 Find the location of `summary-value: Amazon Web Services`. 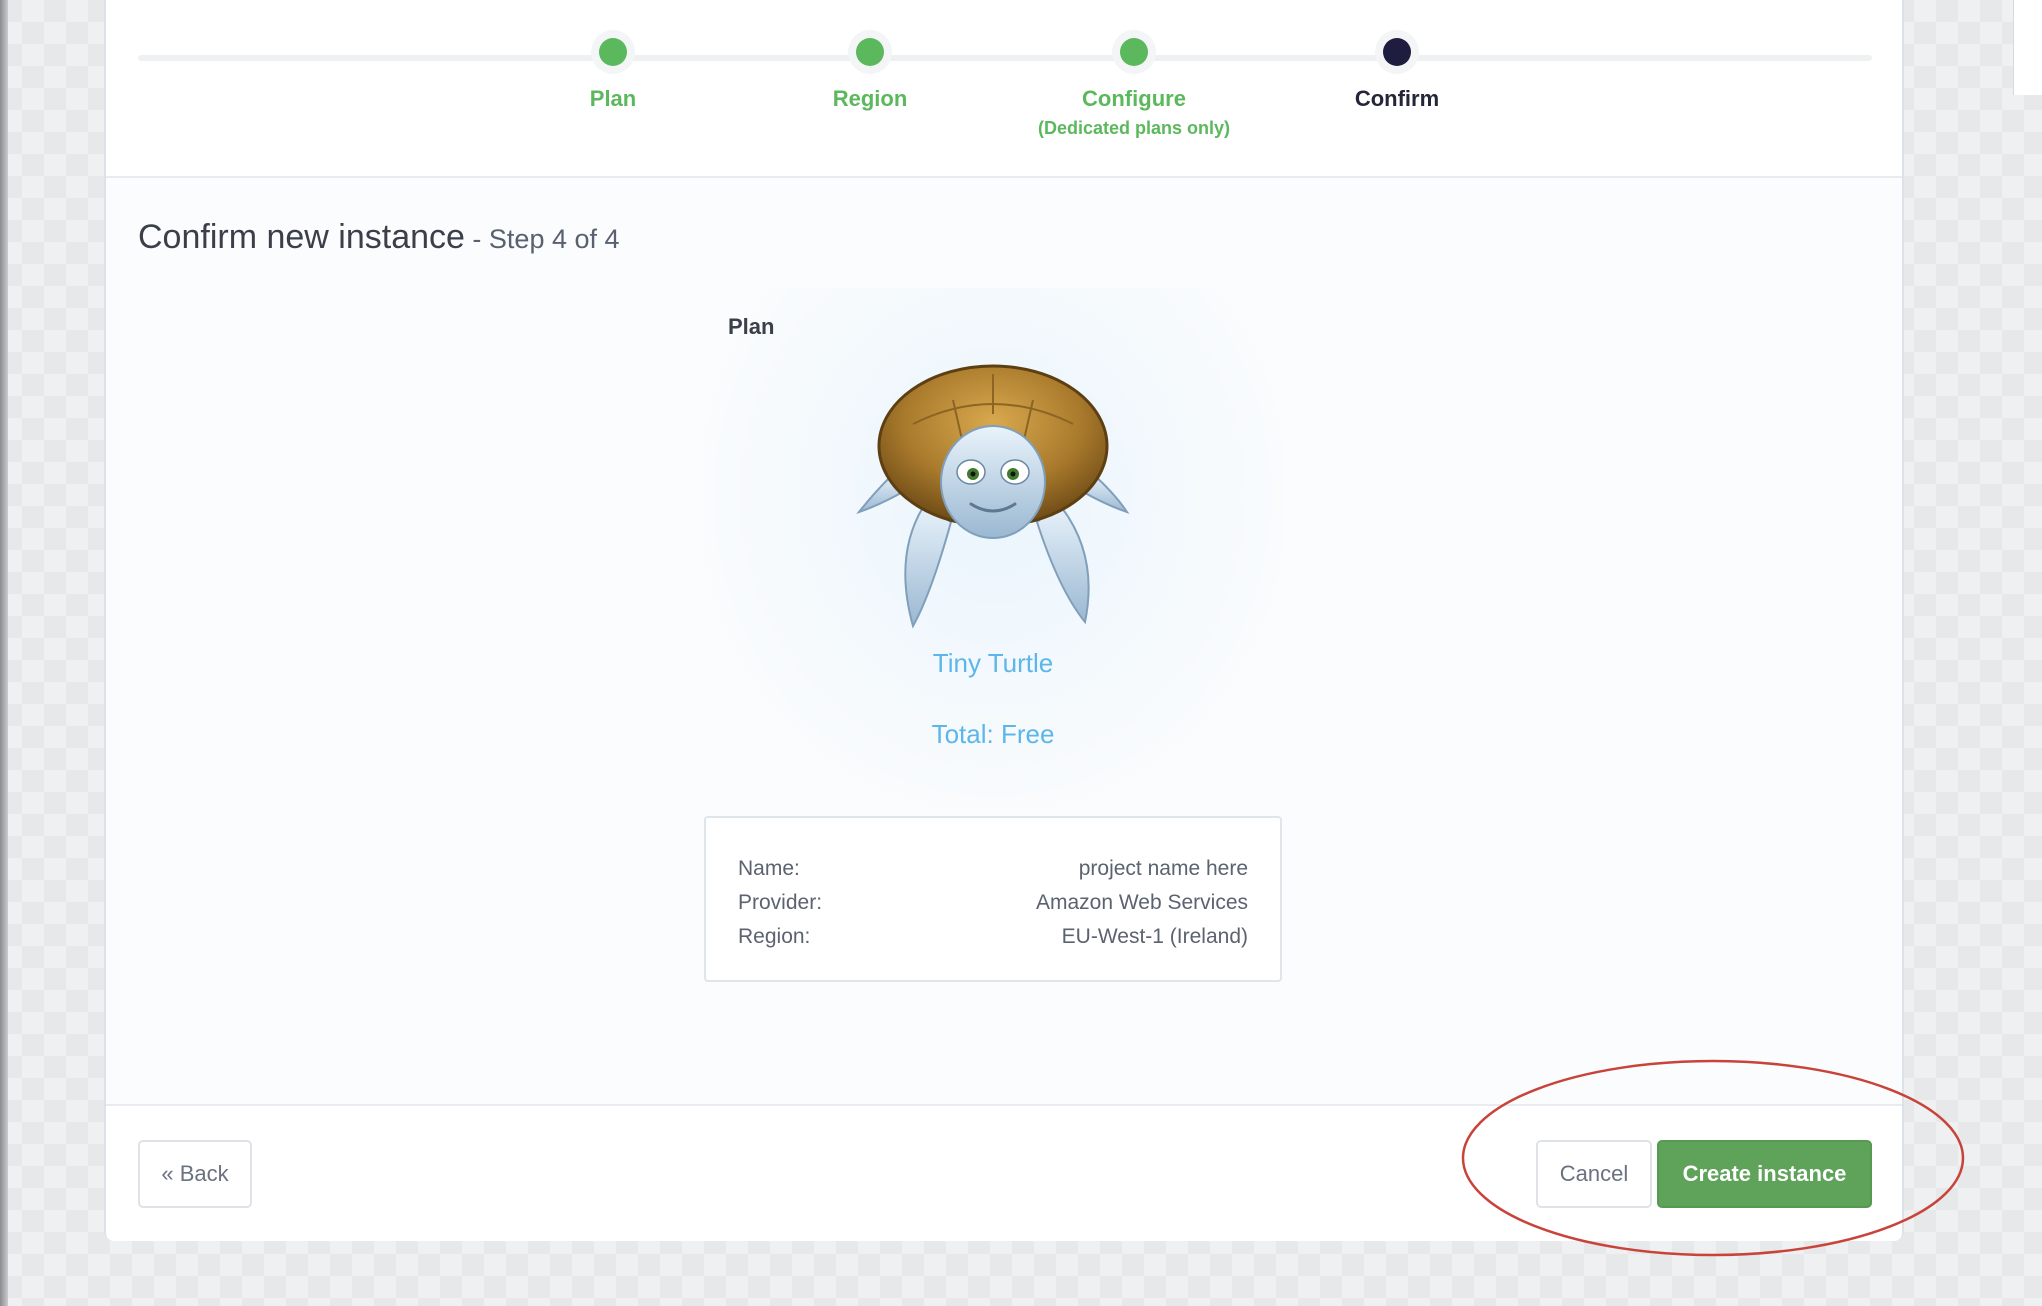

summary-value: Amazon Web Services is located at coordinates (1141, 902).